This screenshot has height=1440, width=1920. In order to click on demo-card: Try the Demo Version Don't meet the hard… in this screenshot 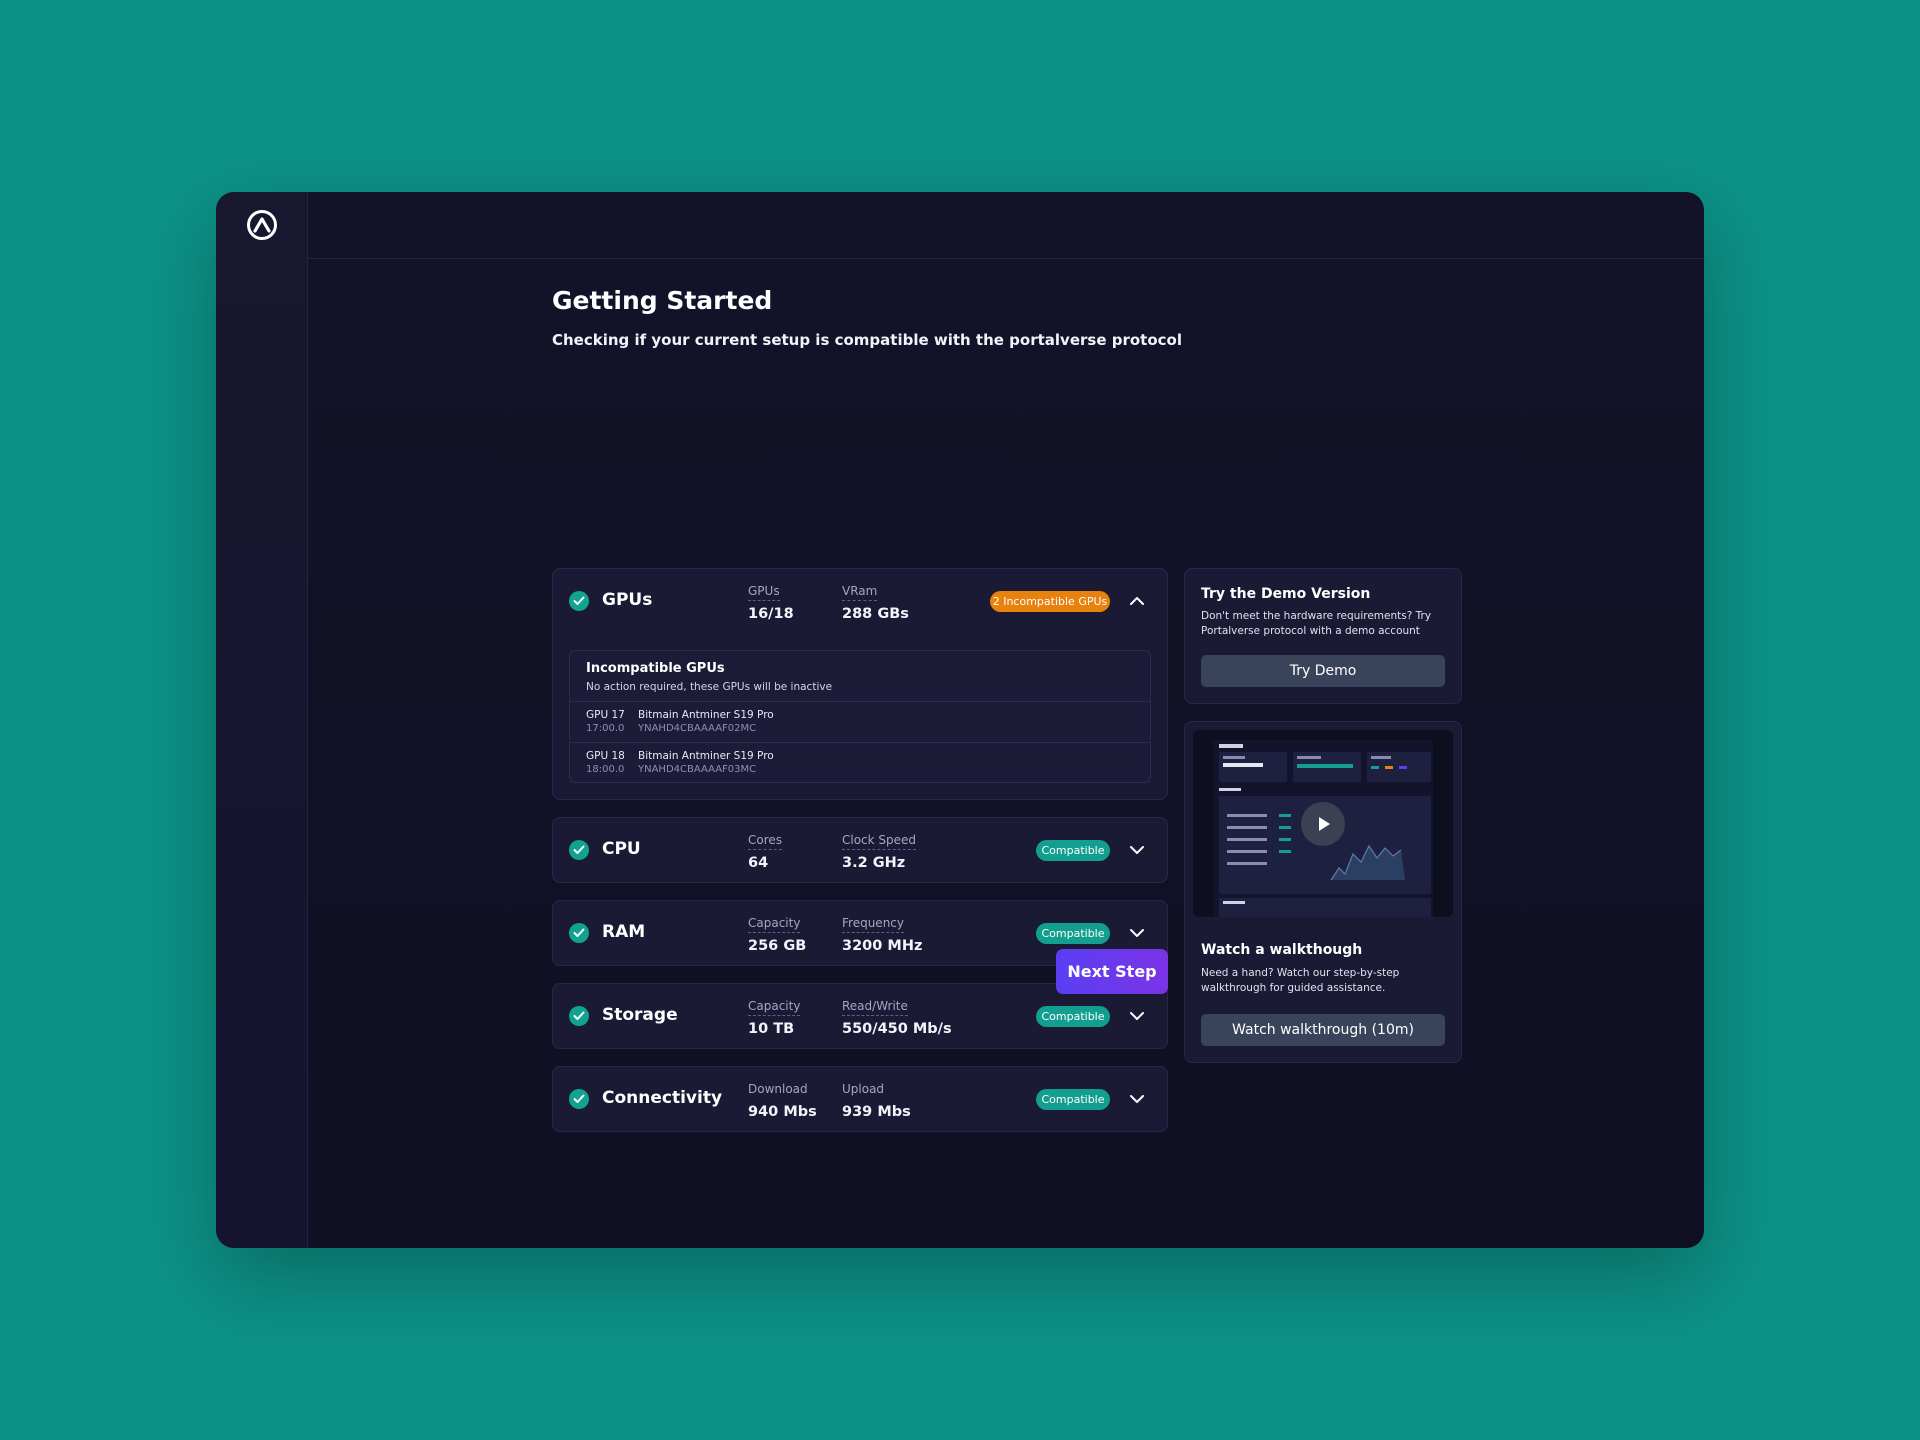, I will do `click(1323, 636)`.